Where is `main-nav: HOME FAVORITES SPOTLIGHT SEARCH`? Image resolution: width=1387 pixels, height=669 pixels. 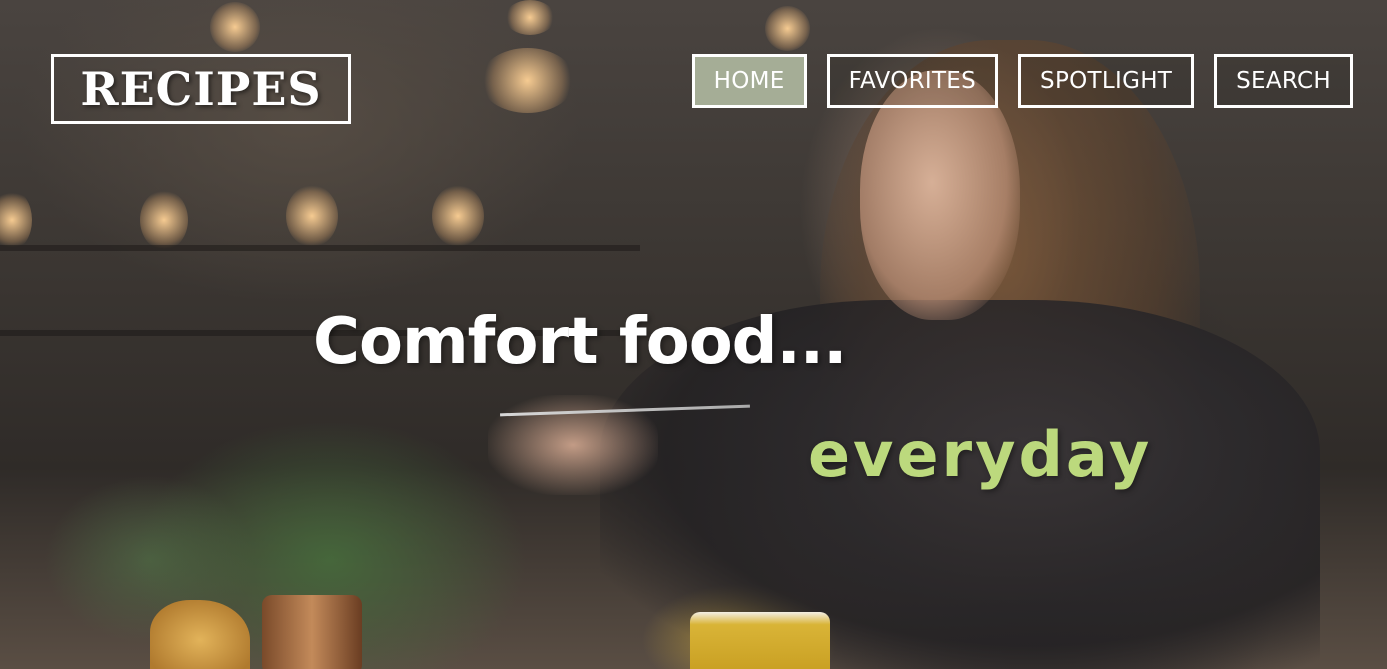 main-nav: HOME FAVORITES SPOTLIGHT SEARCH is located at coordinates (1022, 81).